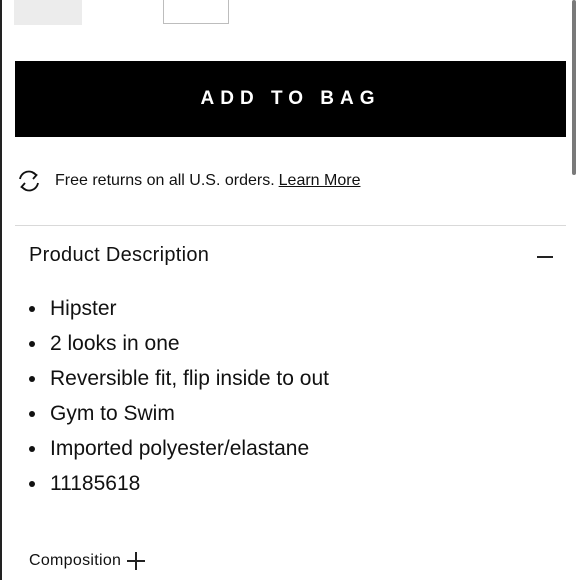 This screenshot has width=580, height=580. Describe the element at coordinates (95, 483) in the screenshot. I see `list-item-text: 11185618` at that location.